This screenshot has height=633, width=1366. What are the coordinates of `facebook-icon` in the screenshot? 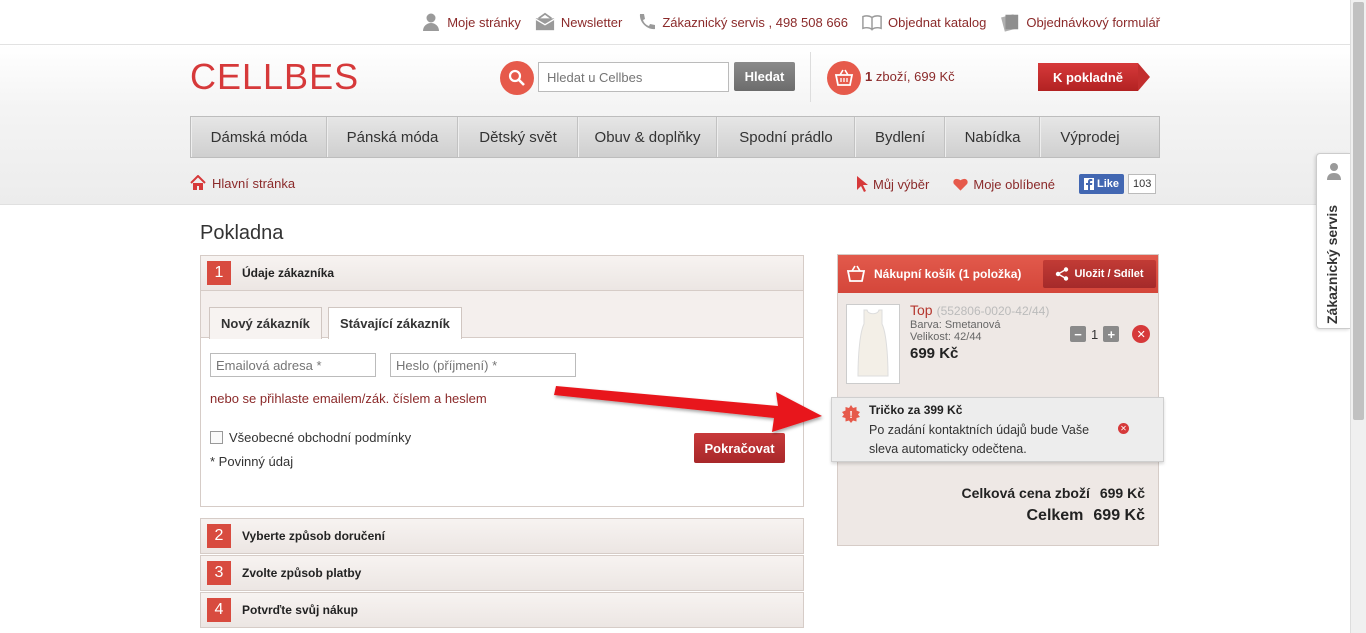 It's located at (1089, 184).